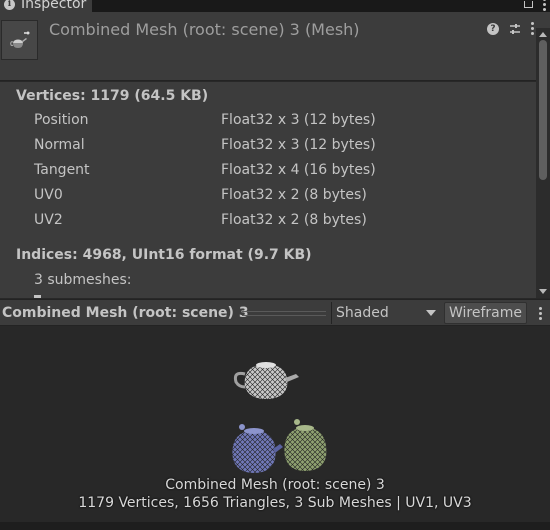 This screenshot has height=530, width=550. What do you see at coordinates (298, 170) in the screenshot?
I see `attribute-format: Float32 x 4 (16 bytes)` at bounding box center [298, 170].